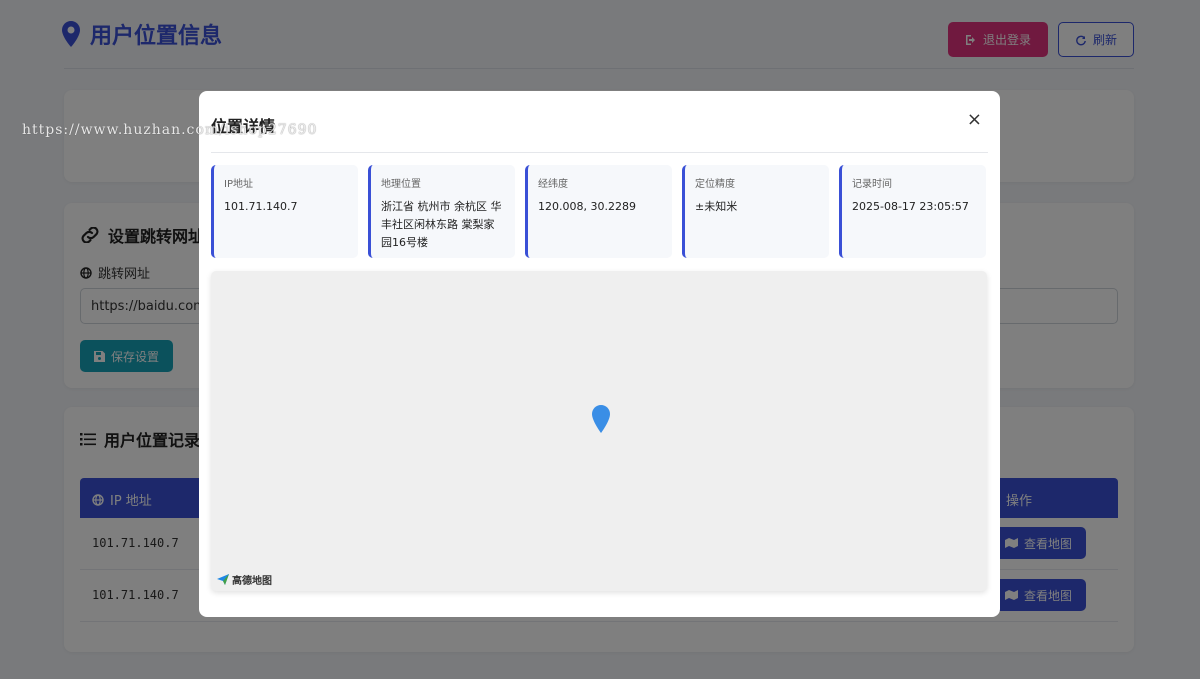 The height and width of the screenshot is (679, 1200). Describe the element at coordinates (587, 206) in the screenshot. I see `info-value: 120.008, 30.2289` at that location.